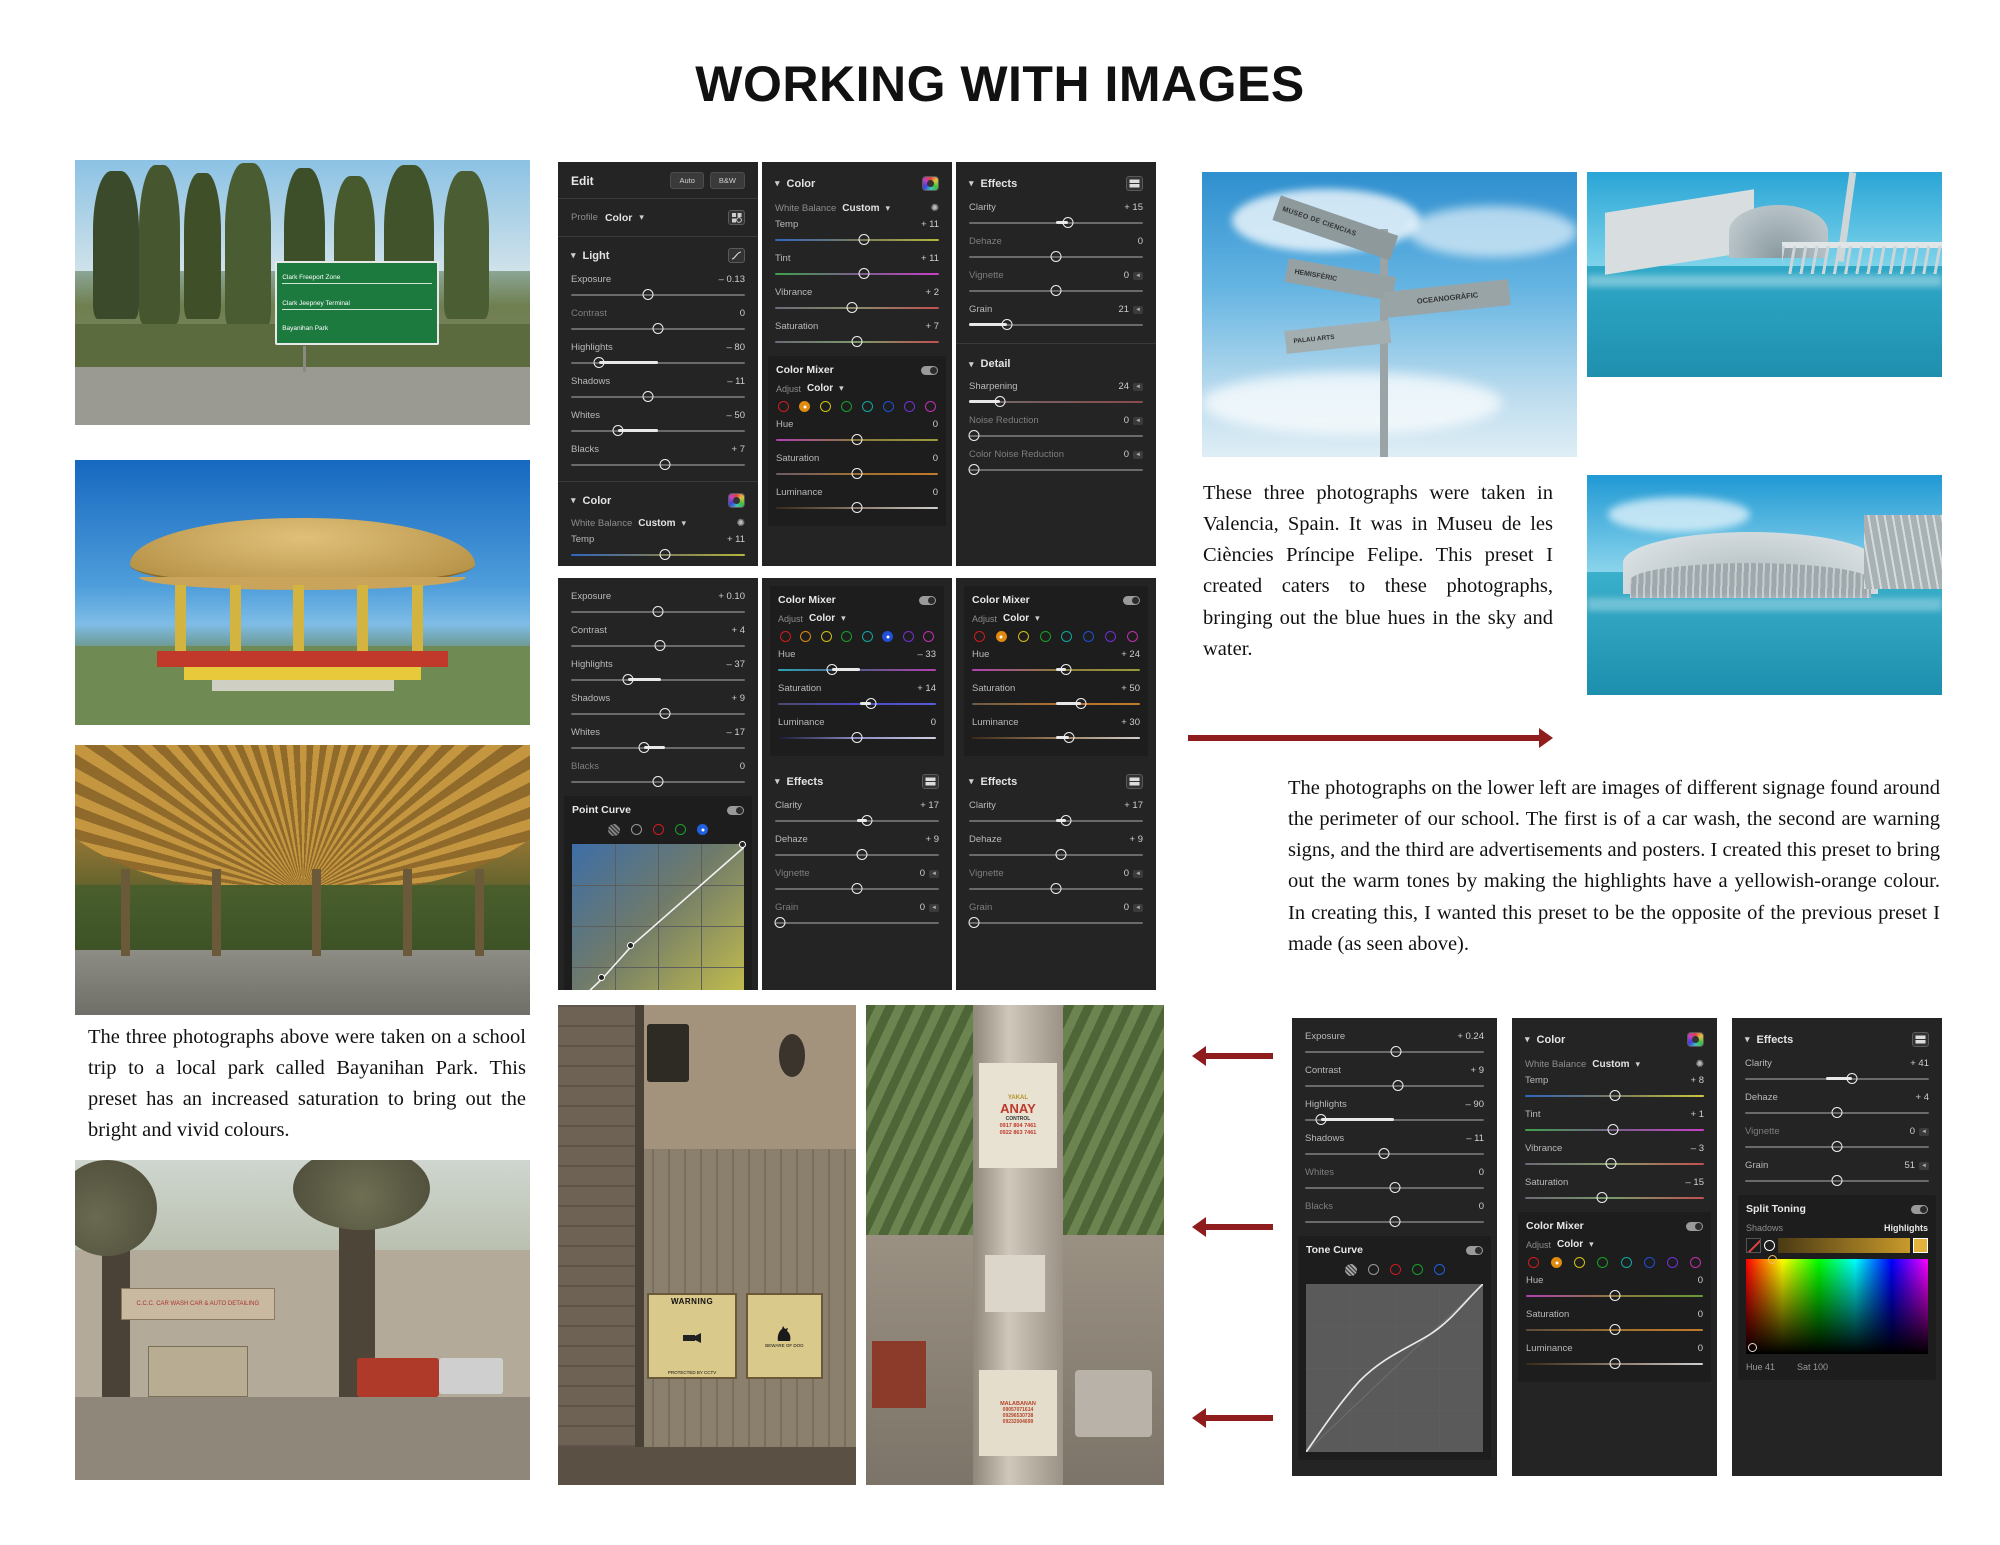  I want to click on slider-highlights: Highlights – 90, so click(1394, 1111).